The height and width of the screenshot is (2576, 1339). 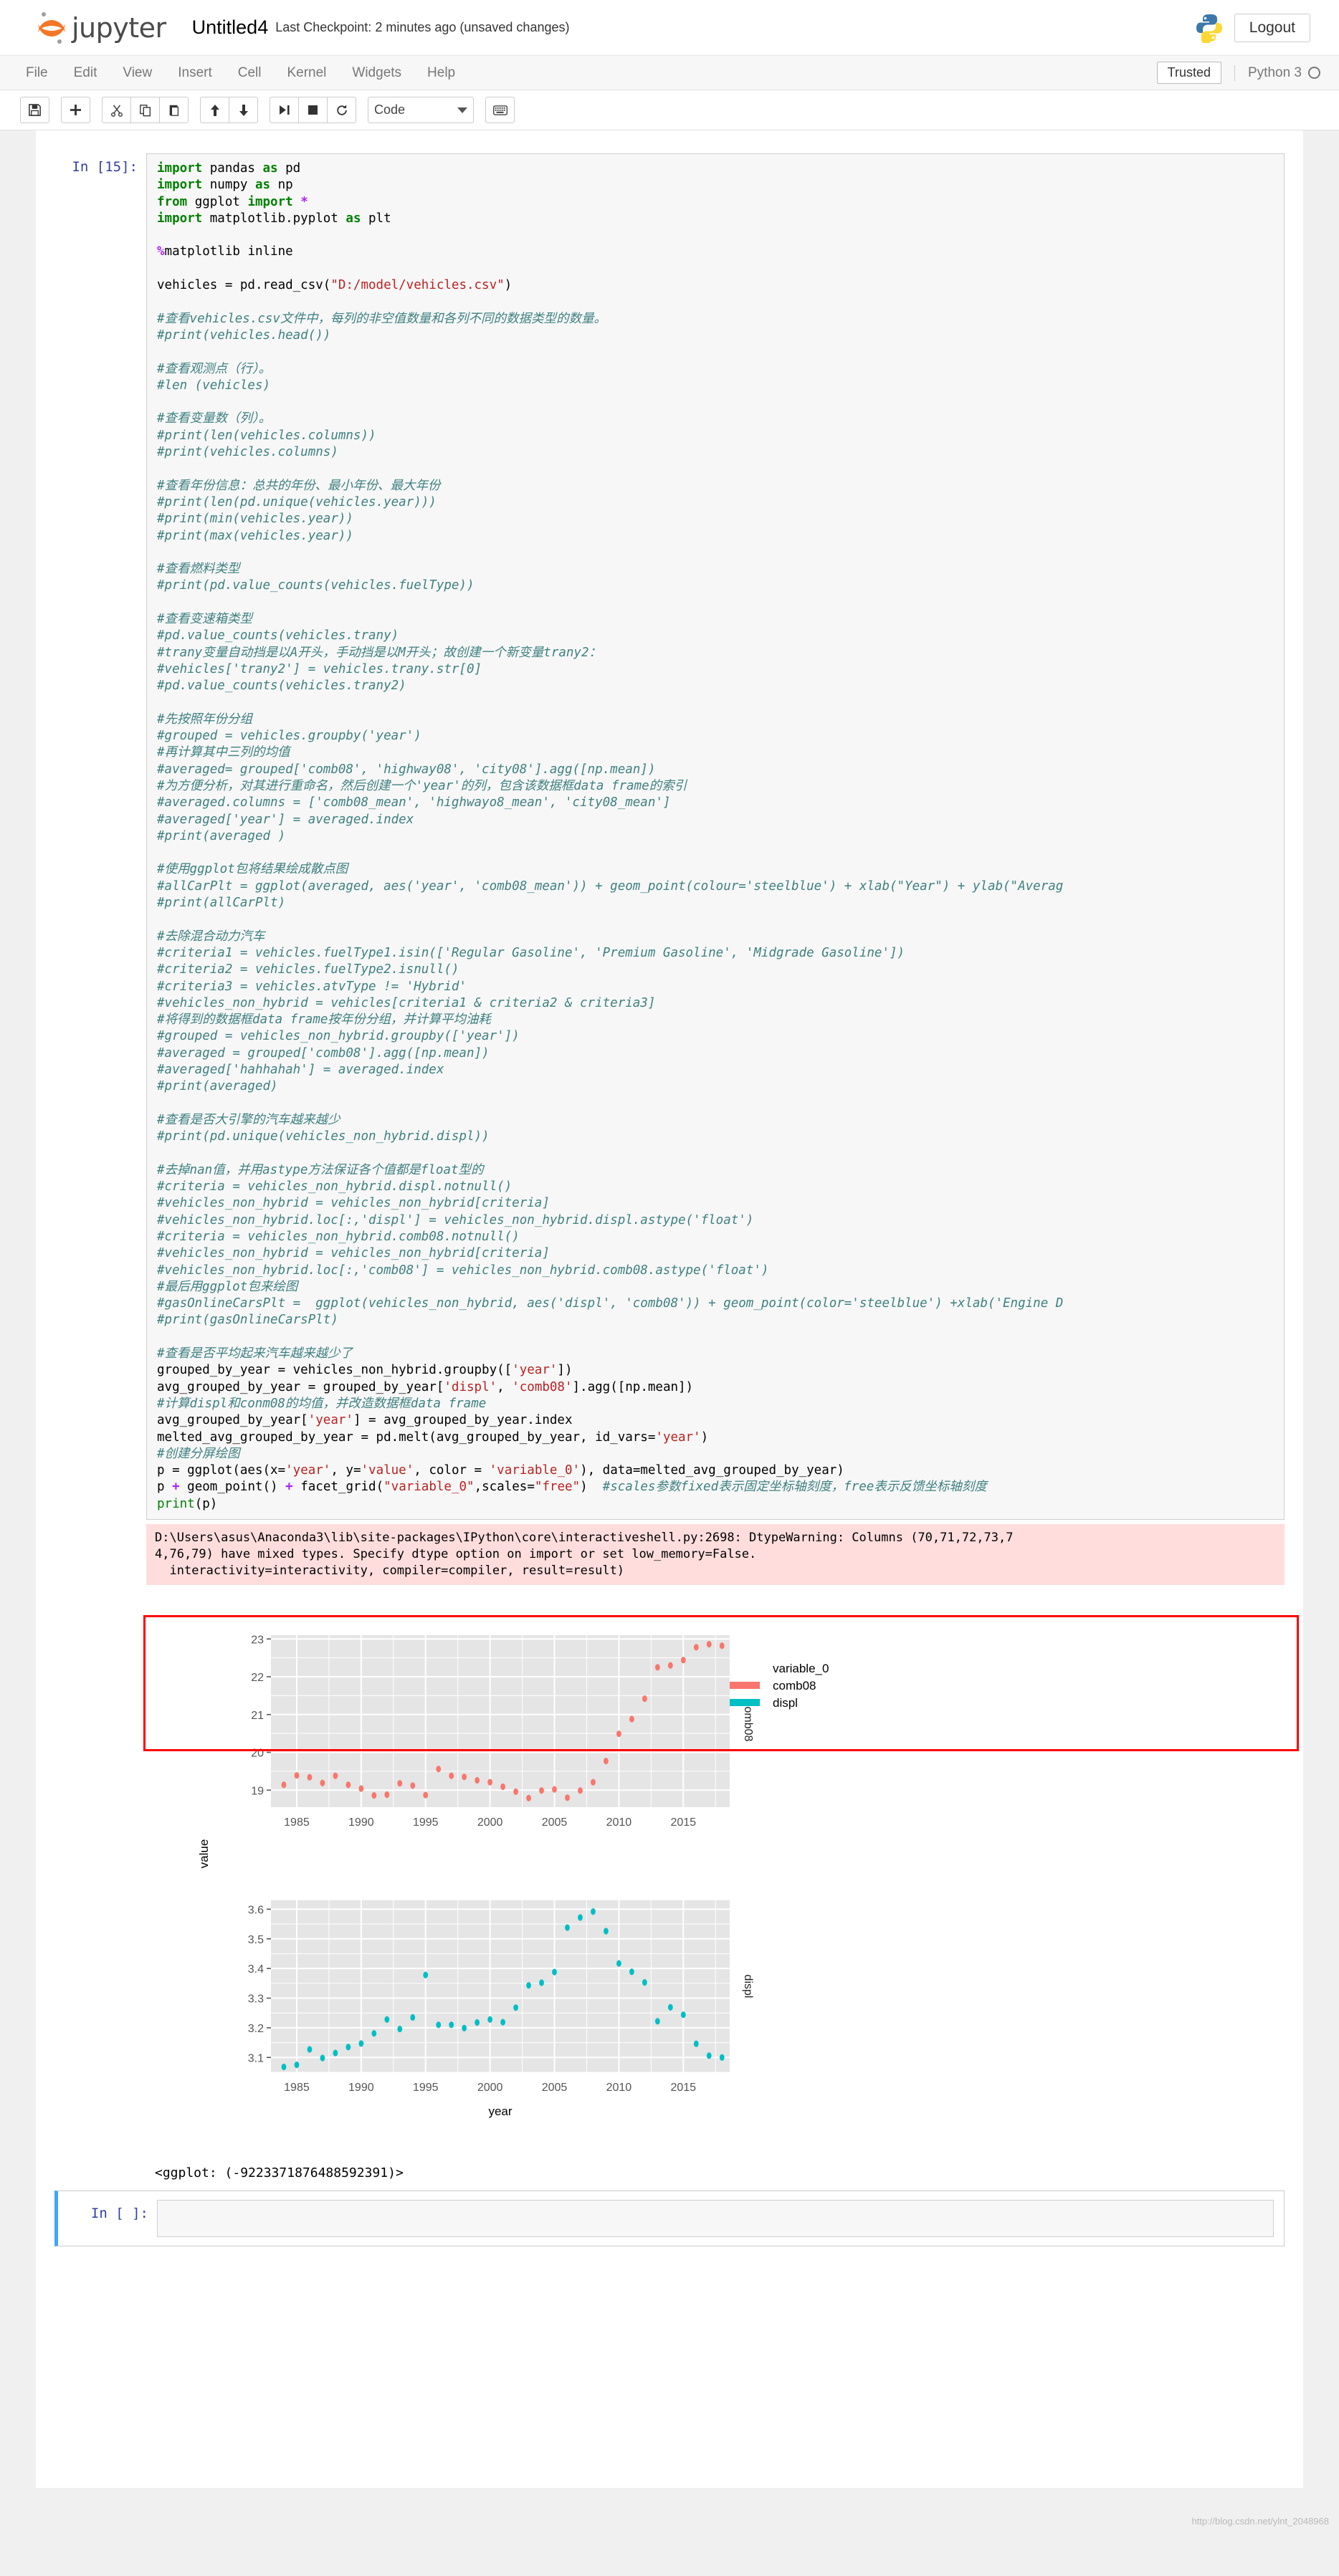 I want to click on jupyter-mark-icon, so click(x=51, y=28).